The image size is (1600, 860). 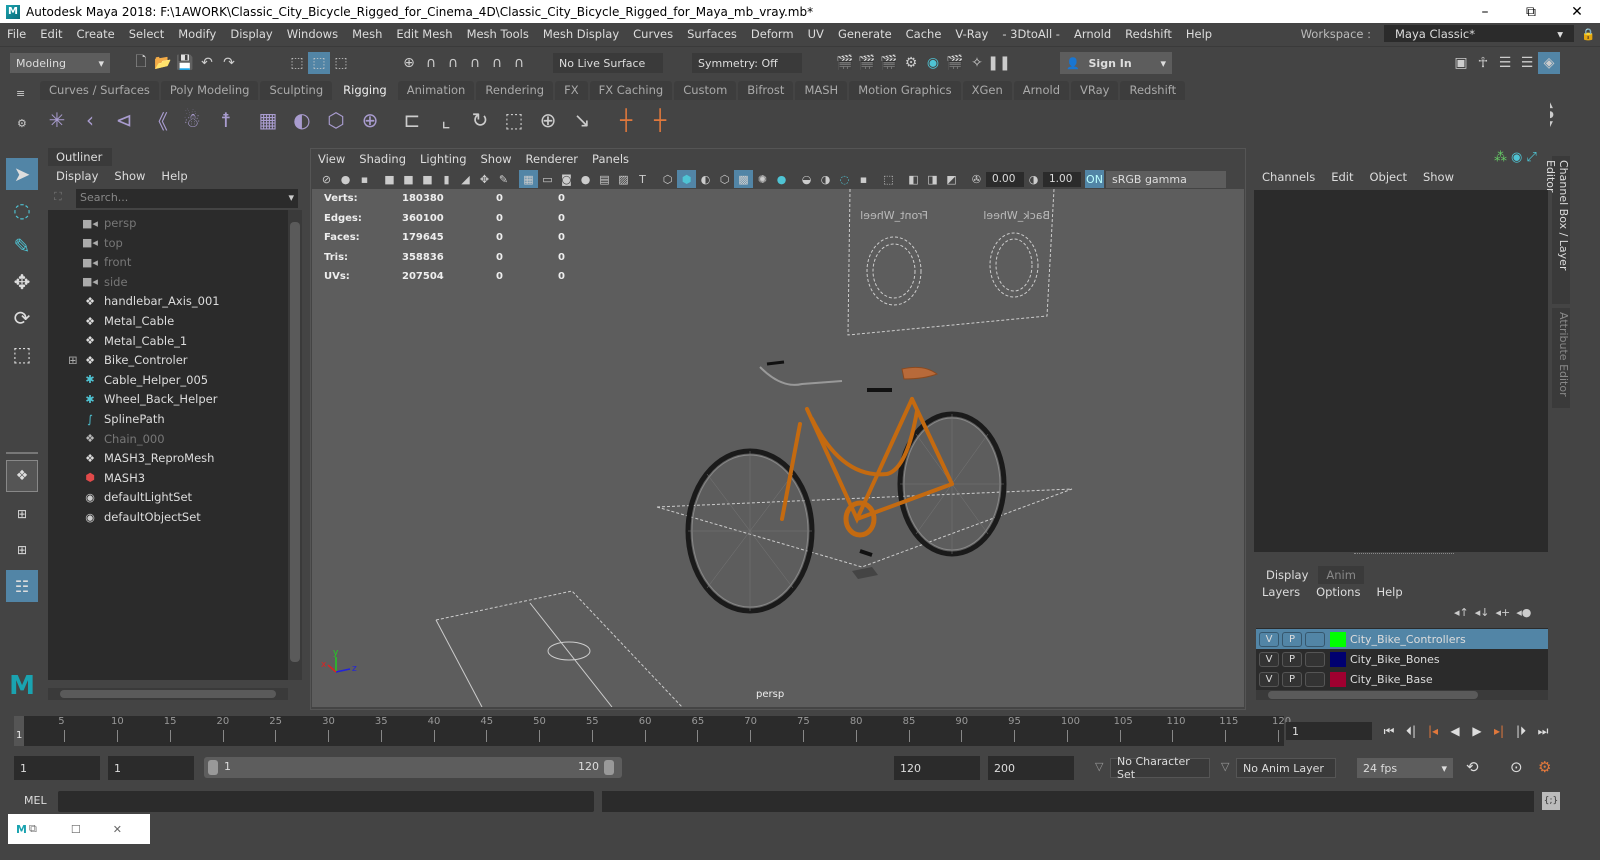 What do you see at coordinates (998, 63) in the screenshot?
I see `pause-icon: ❚❚` at bounding box center [998, 63].